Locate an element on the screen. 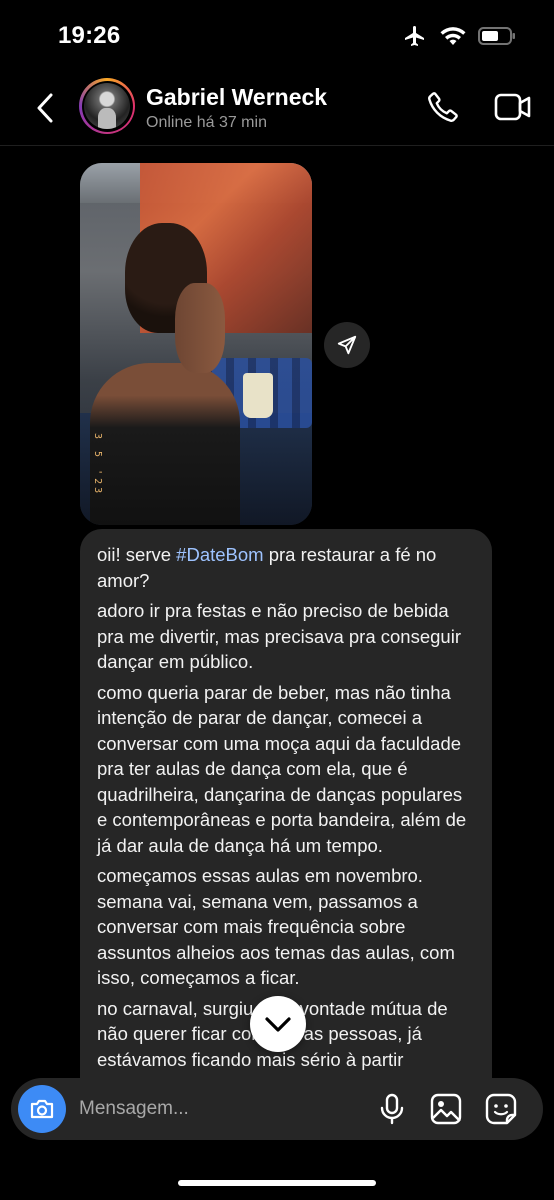  back-chevron-icon is located at coordinates (45, 108).